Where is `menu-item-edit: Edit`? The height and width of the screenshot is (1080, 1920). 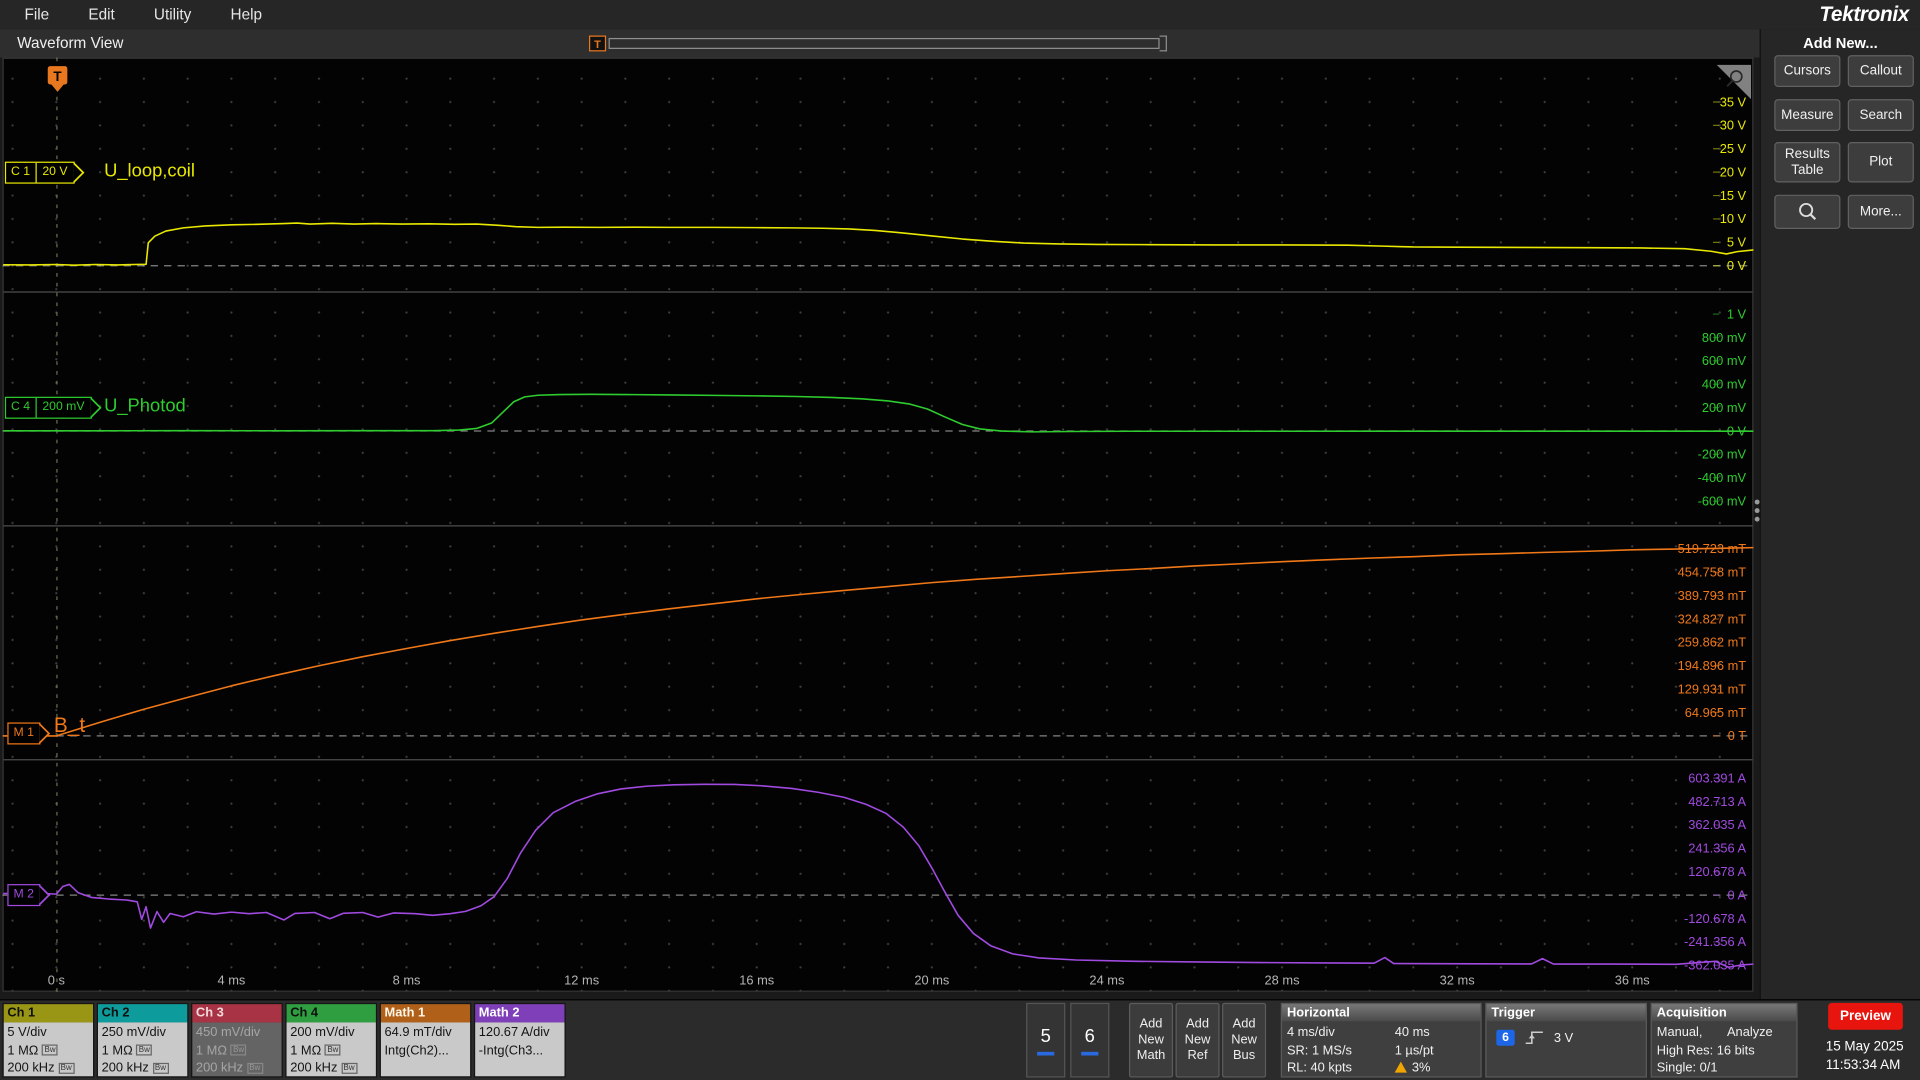 menu-item-edit: Edit is located at coordinates (102, 14).